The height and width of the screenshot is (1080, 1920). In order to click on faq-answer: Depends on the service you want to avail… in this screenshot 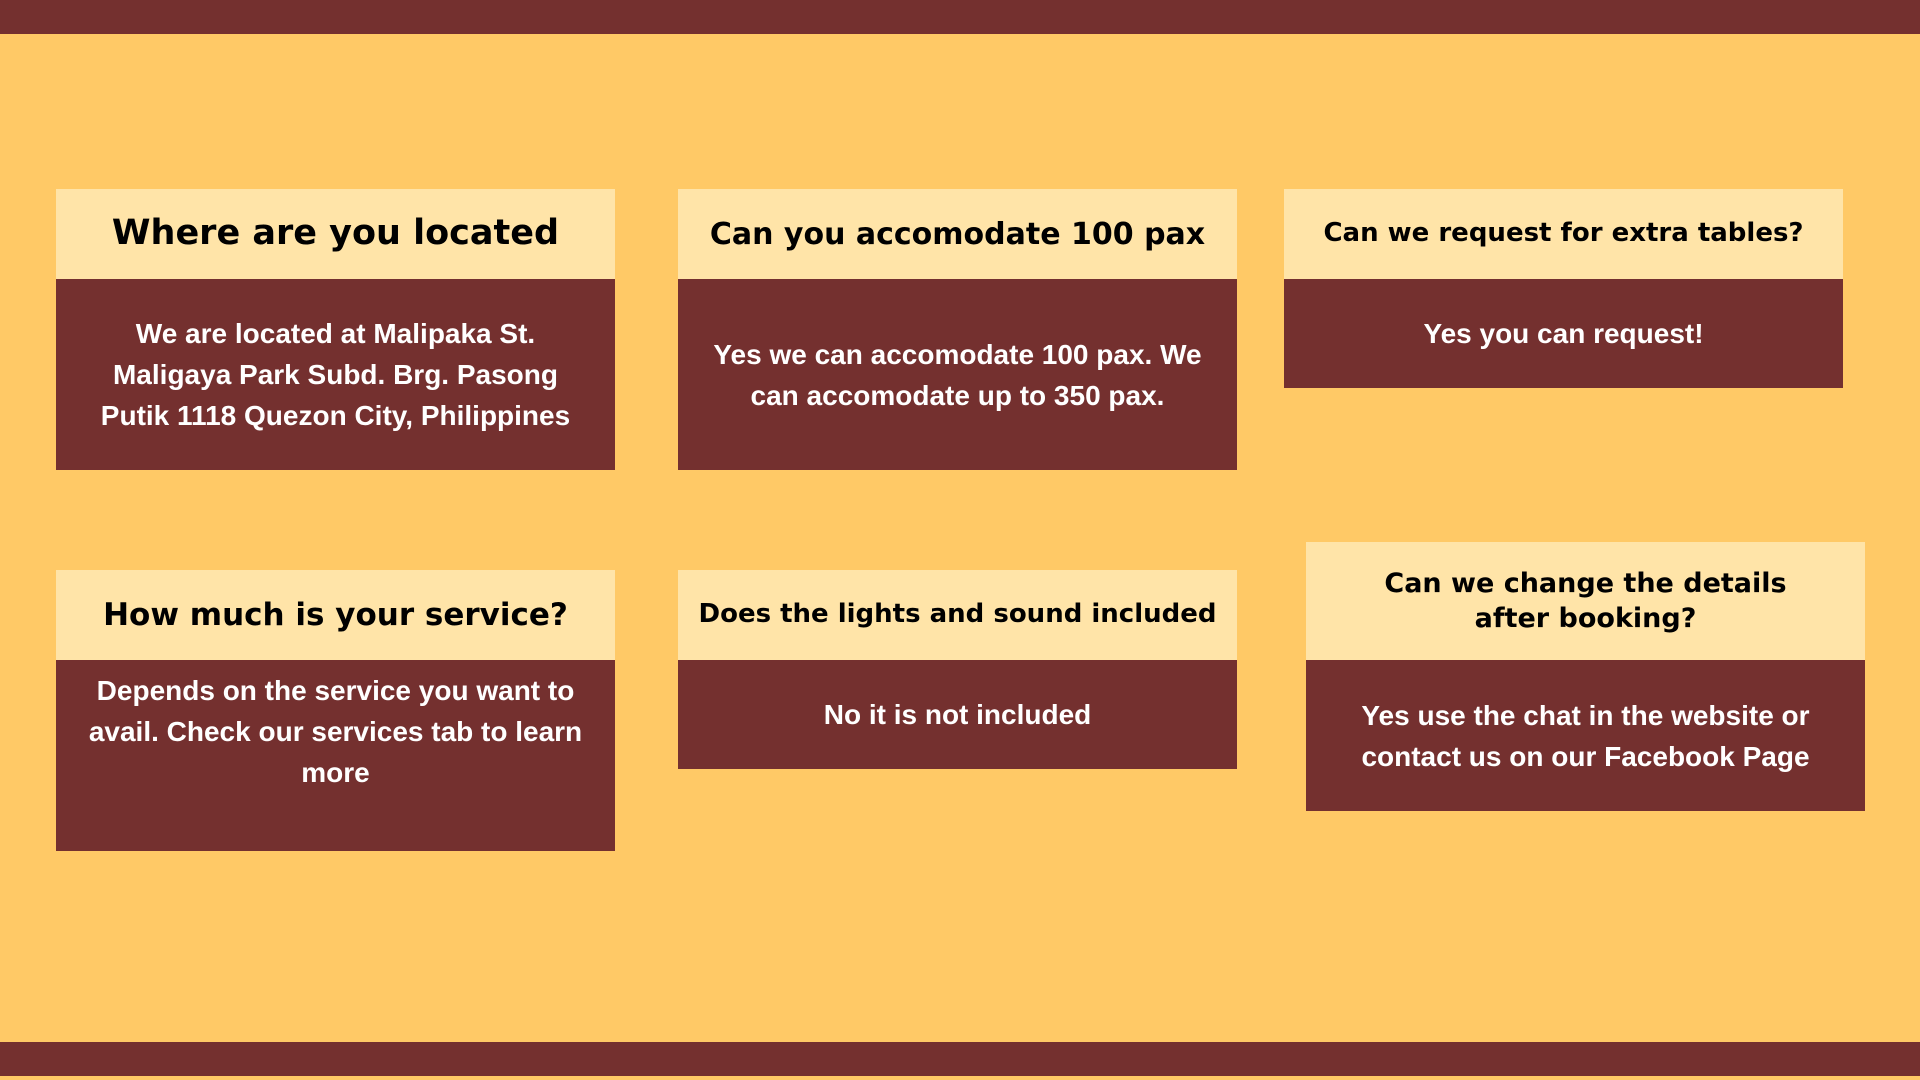, I will do `click(335, 755)`.